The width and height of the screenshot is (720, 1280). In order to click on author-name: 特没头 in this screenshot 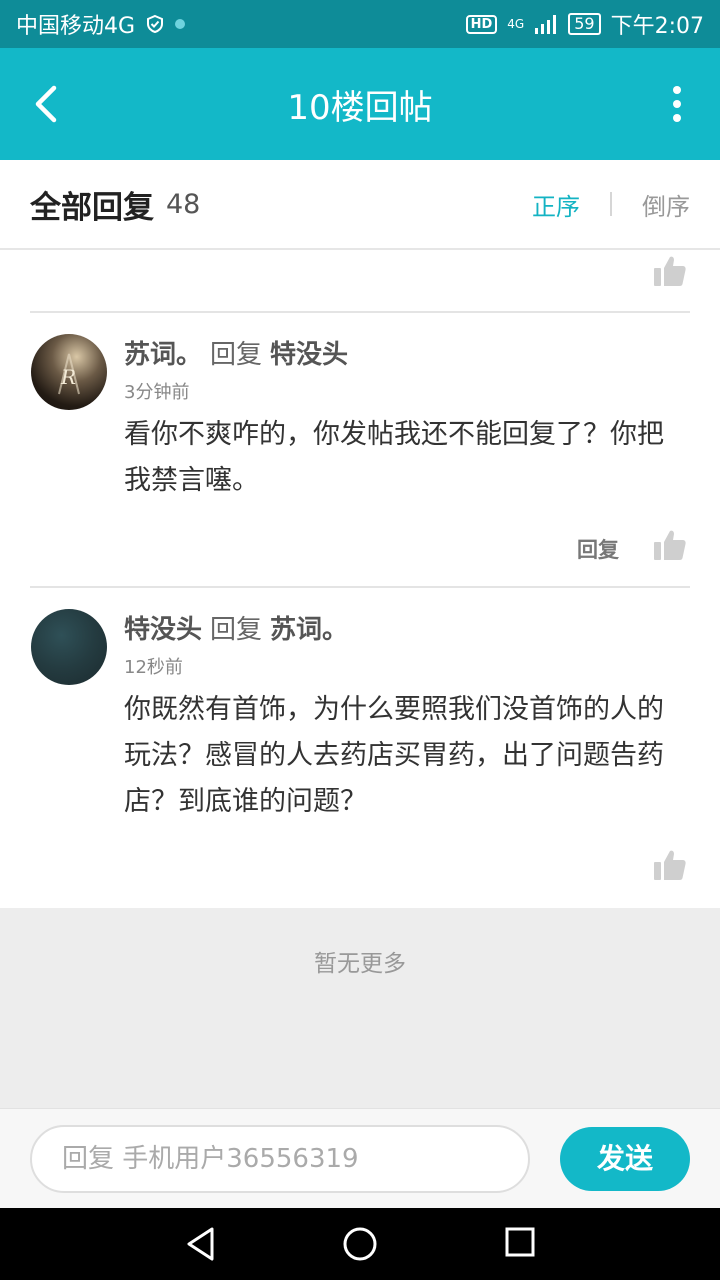, I will do `click(163, 630)`.